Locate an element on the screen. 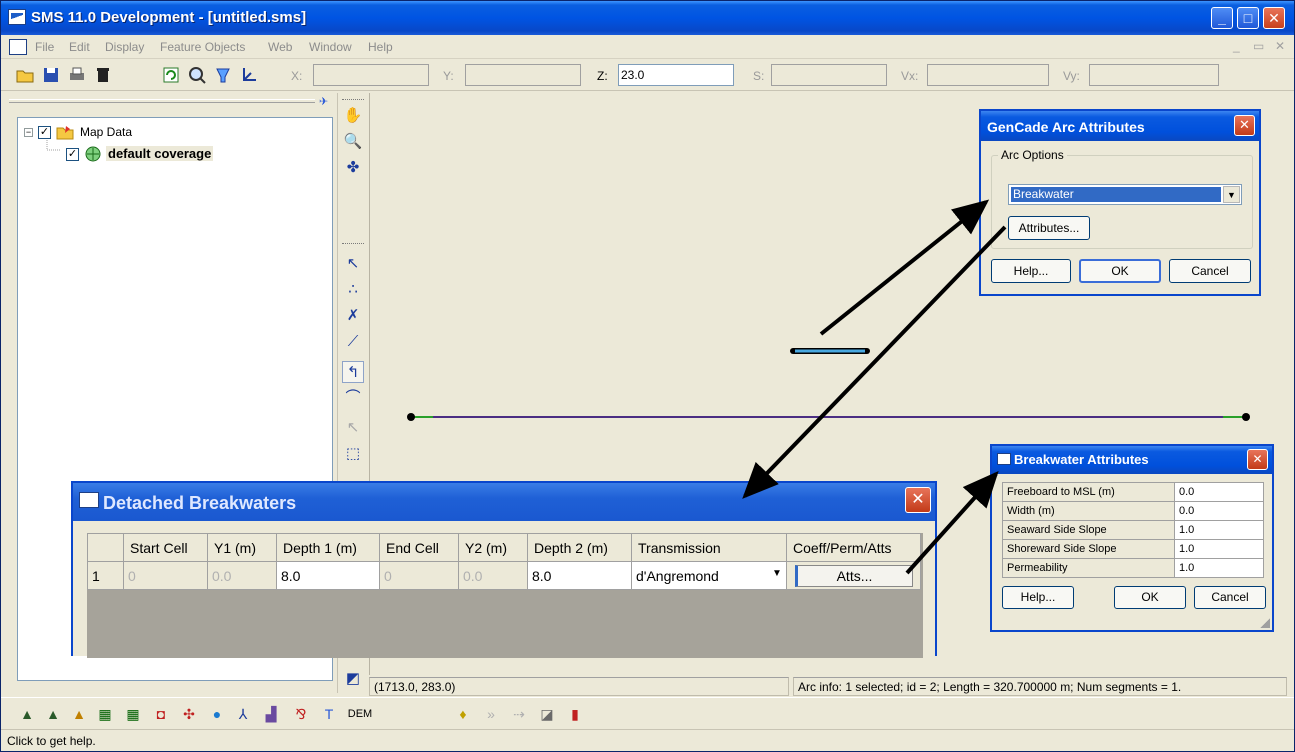 The width and height of the screenshot is (1295, 752). annotation-icon: ◩ is located at coordinates (353, 679).